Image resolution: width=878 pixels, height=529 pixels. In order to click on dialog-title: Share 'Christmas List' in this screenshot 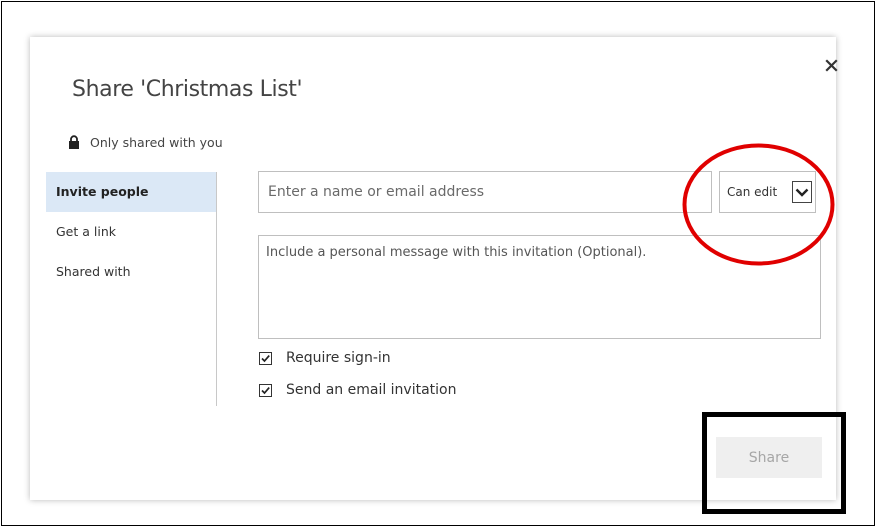, I will do `click(187, 89)`.